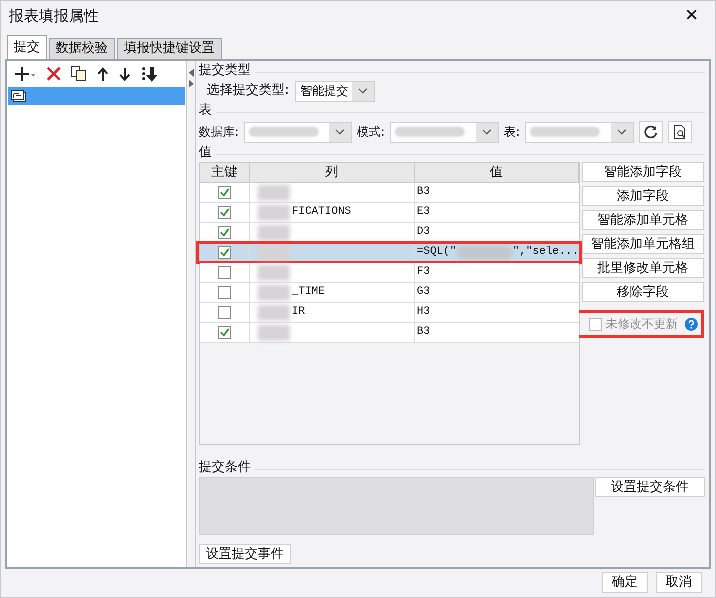 This screenshot has height=598, width=716. Describe the element at coordinates (54, 16) in the screenshot. I see `window-title: 报表填报属性` at that location.